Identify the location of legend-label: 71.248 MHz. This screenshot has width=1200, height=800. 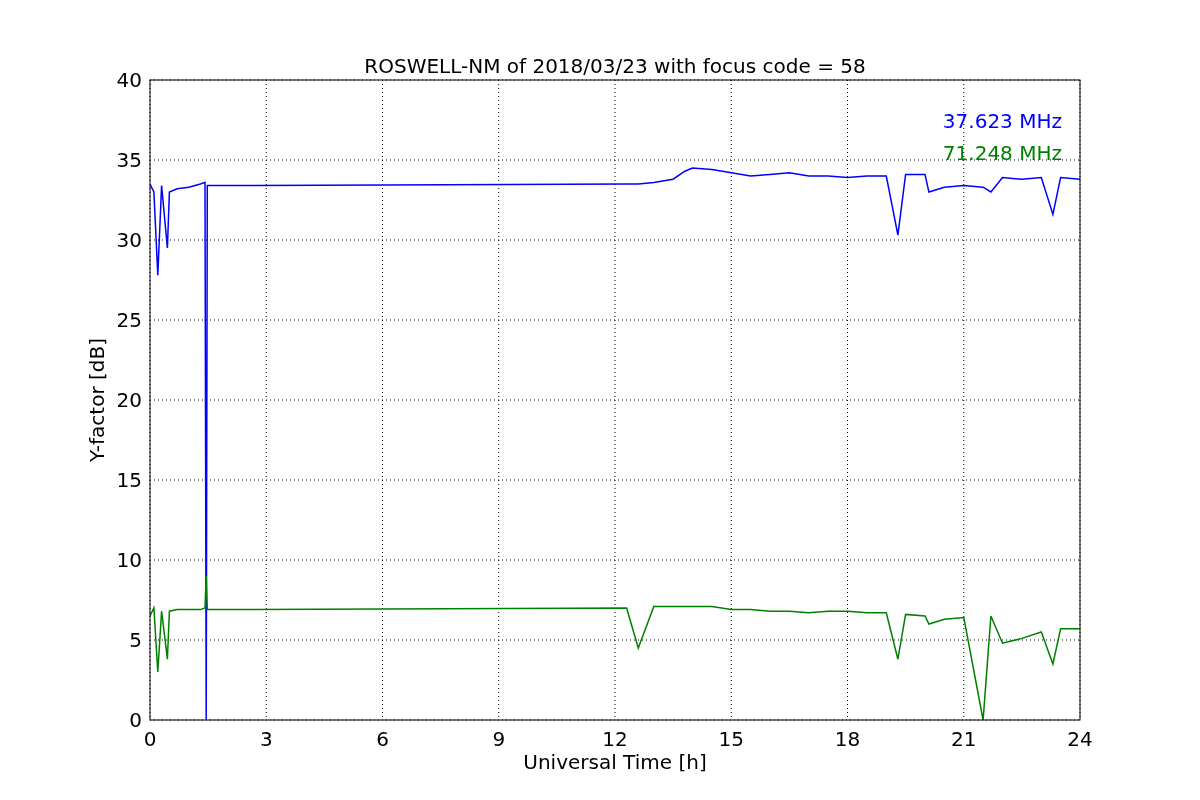
(1002, 153).